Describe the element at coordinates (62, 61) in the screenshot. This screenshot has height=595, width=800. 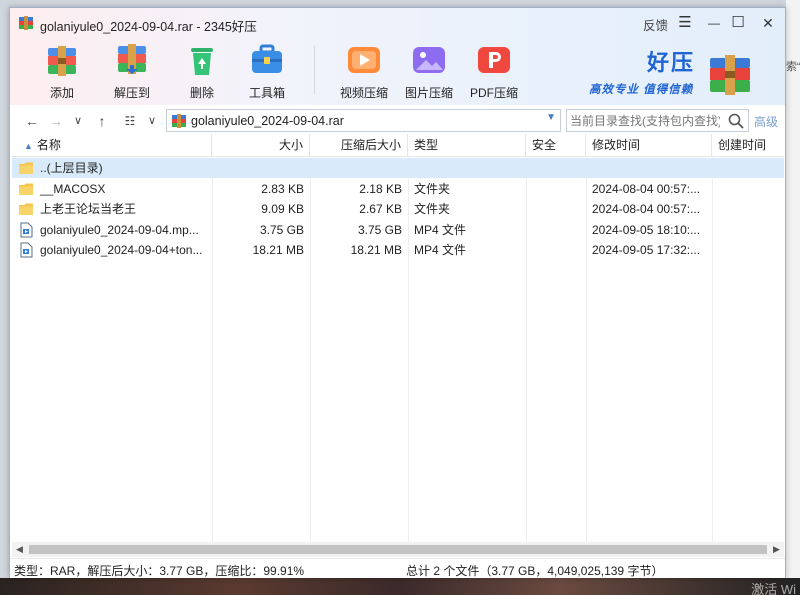
I see `add-archive-icon` at that location.